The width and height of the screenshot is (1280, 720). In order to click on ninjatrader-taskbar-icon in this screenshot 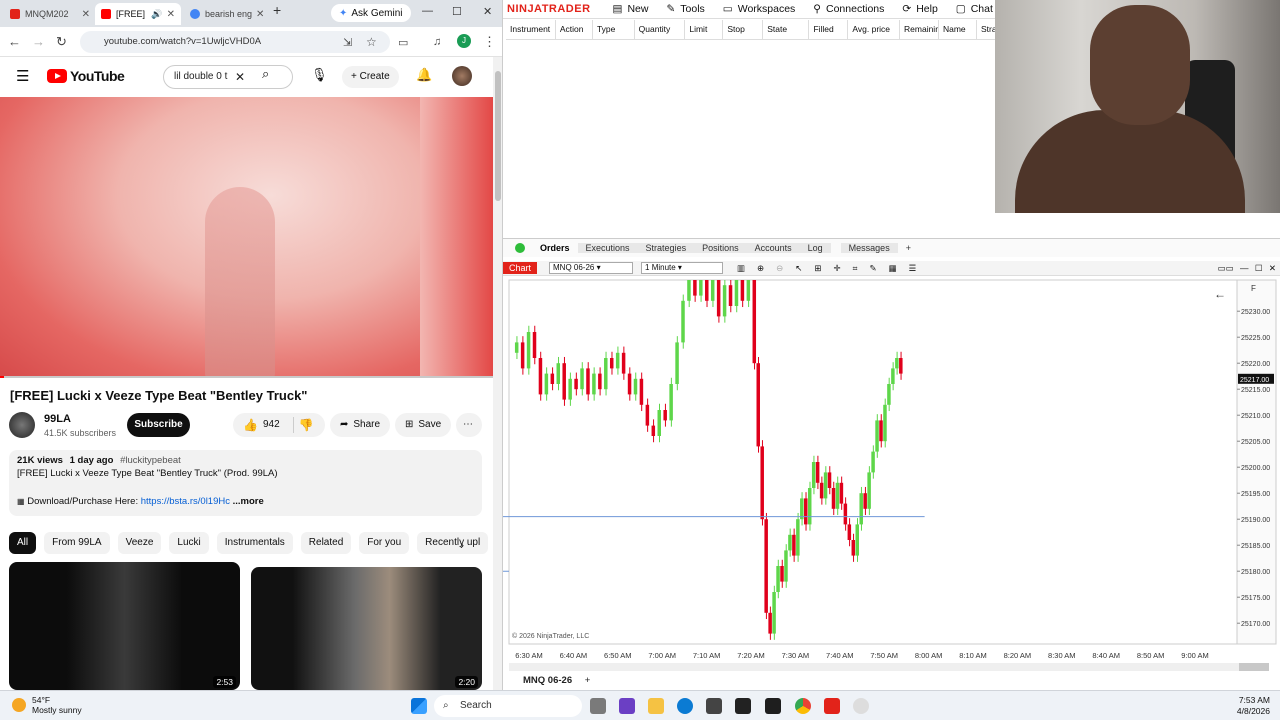, I will do `click(832, 706)`.